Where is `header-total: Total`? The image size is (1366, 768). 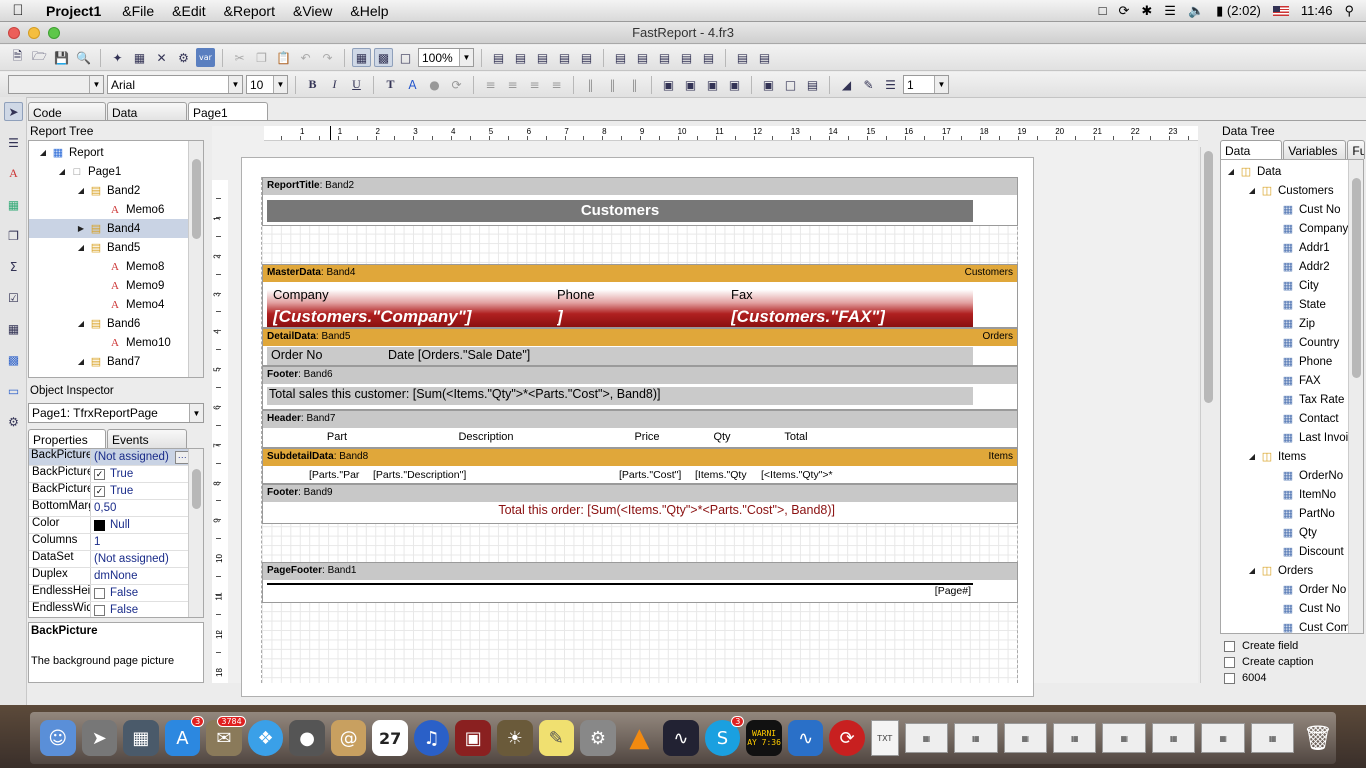 header-total: Total is located at coordinates (796, 437).